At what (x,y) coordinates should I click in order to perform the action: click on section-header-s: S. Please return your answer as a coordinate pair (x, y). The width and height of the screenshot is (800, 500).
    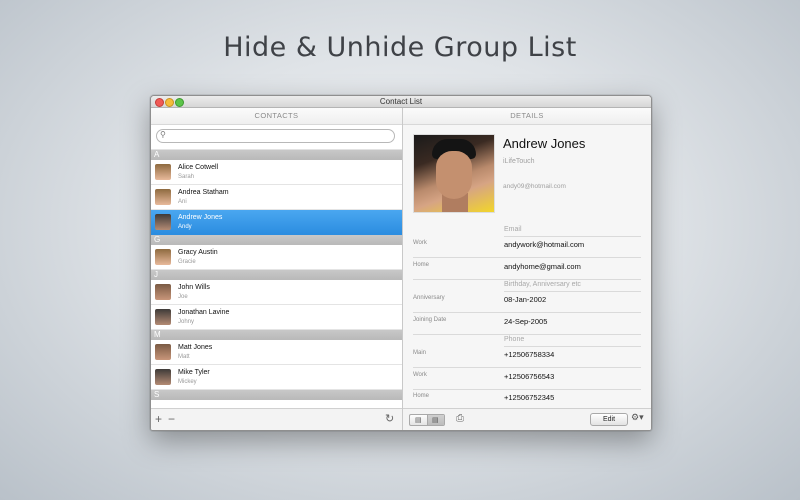
    Looking at the image, I should click on (276, 395).